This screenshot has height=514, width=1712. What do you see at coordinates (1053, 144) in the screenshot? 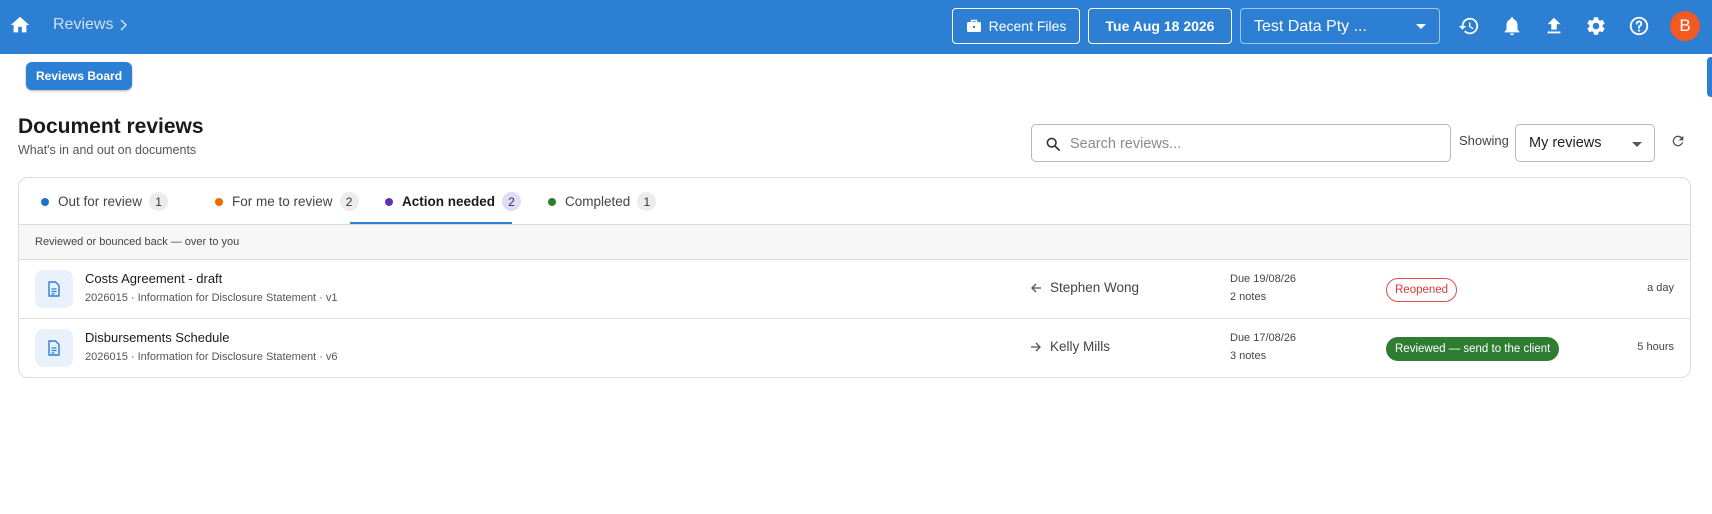
I see `search-icon` at bounding box center [1053, 144].